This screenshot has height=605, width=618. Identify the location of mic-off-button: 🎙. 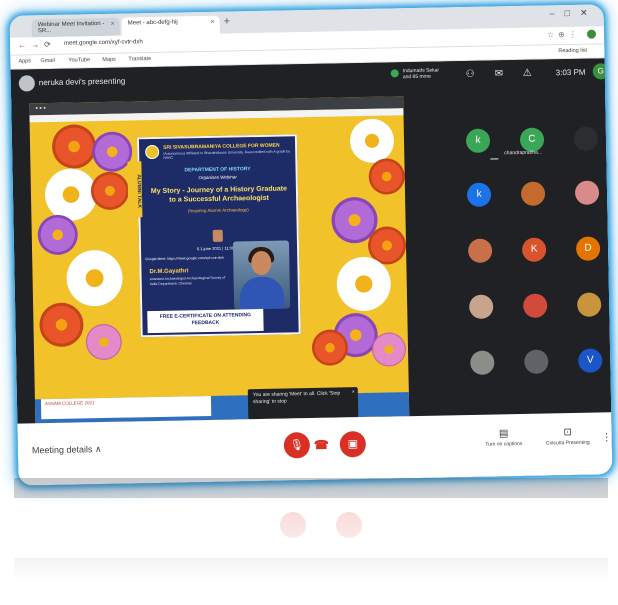
(297, 445).